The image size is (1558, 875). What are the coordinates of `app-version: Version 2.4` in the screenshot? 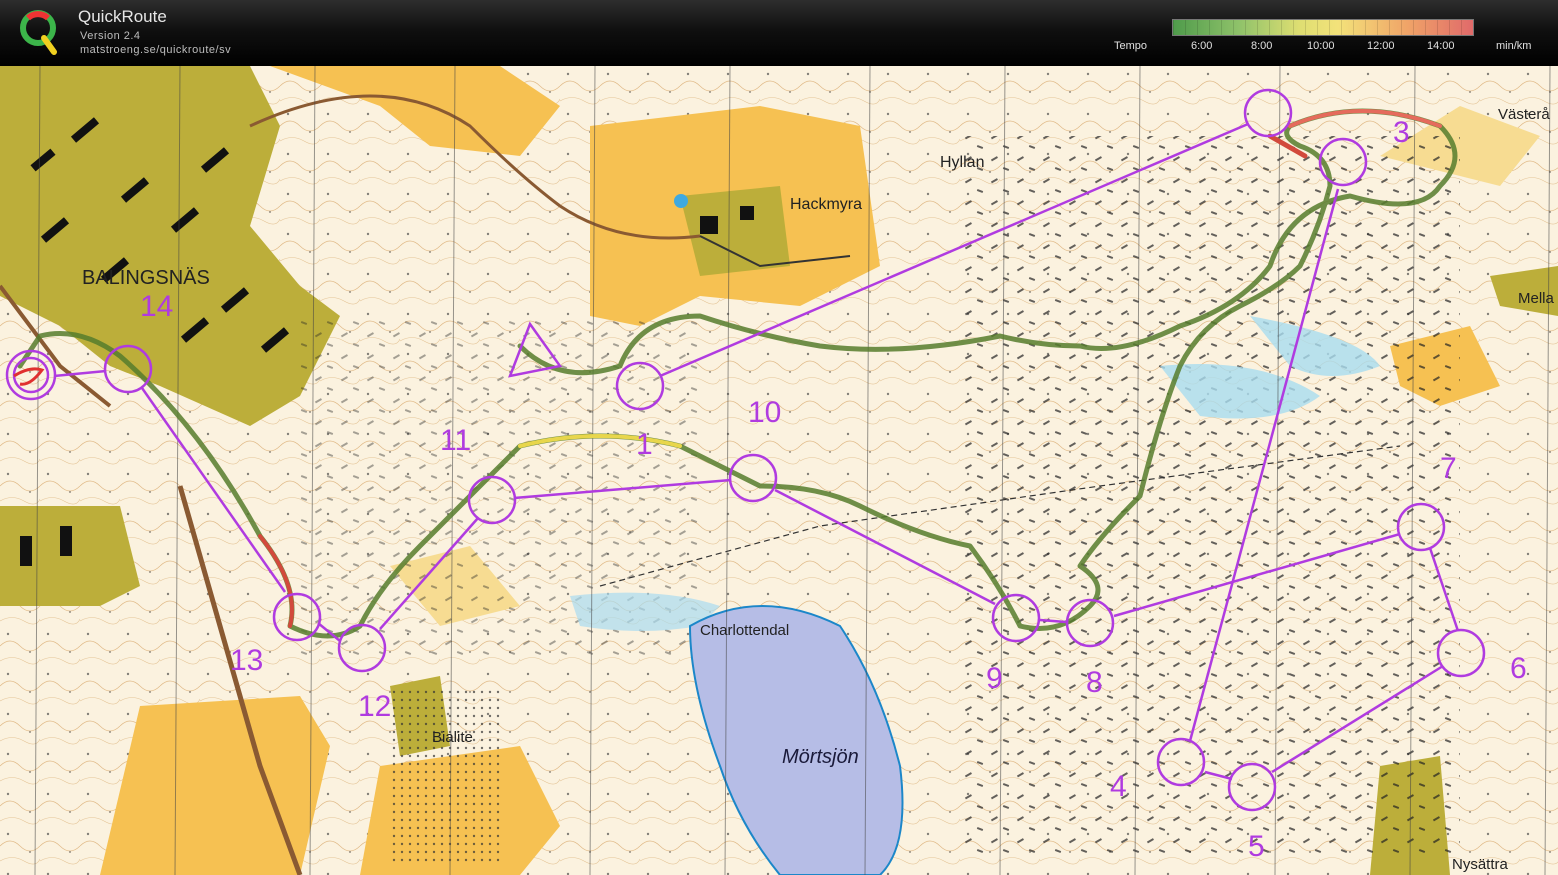 It's located at (110, 36).